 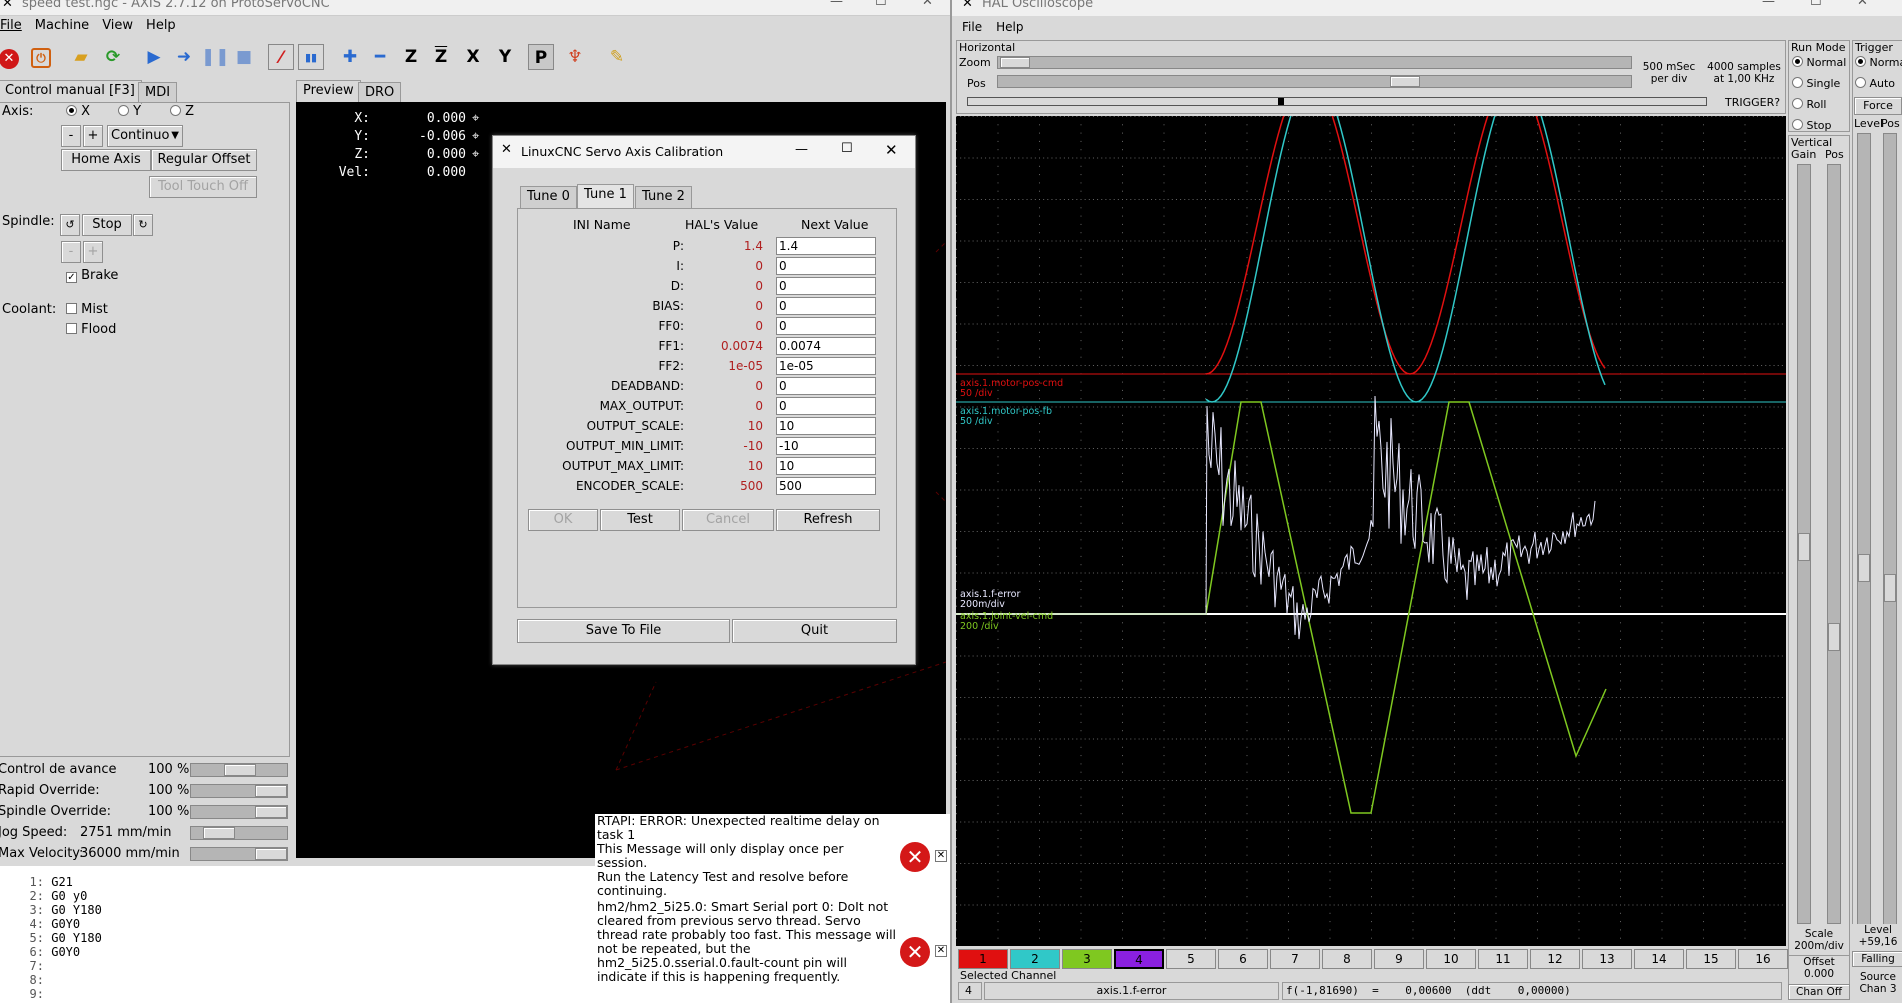 I want to click on spindle-minus-button: -, so click(x=71, y=252).